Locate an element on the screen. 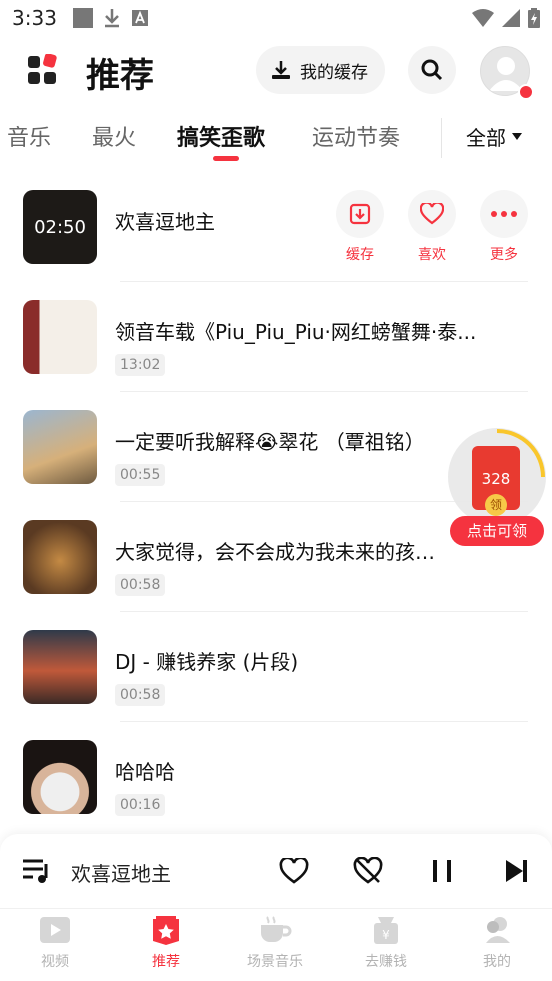  video-icon is located at coordinates (55, 930).